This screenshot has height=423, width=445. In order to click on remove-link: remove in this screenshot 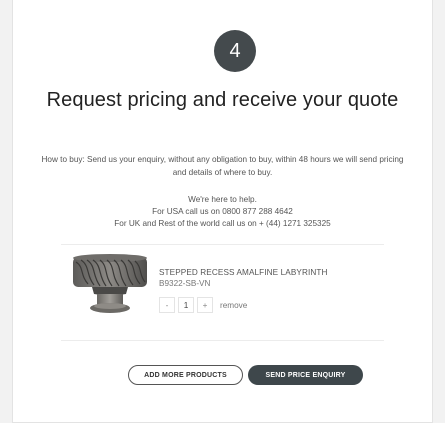, I will do `click(233, 305)`.